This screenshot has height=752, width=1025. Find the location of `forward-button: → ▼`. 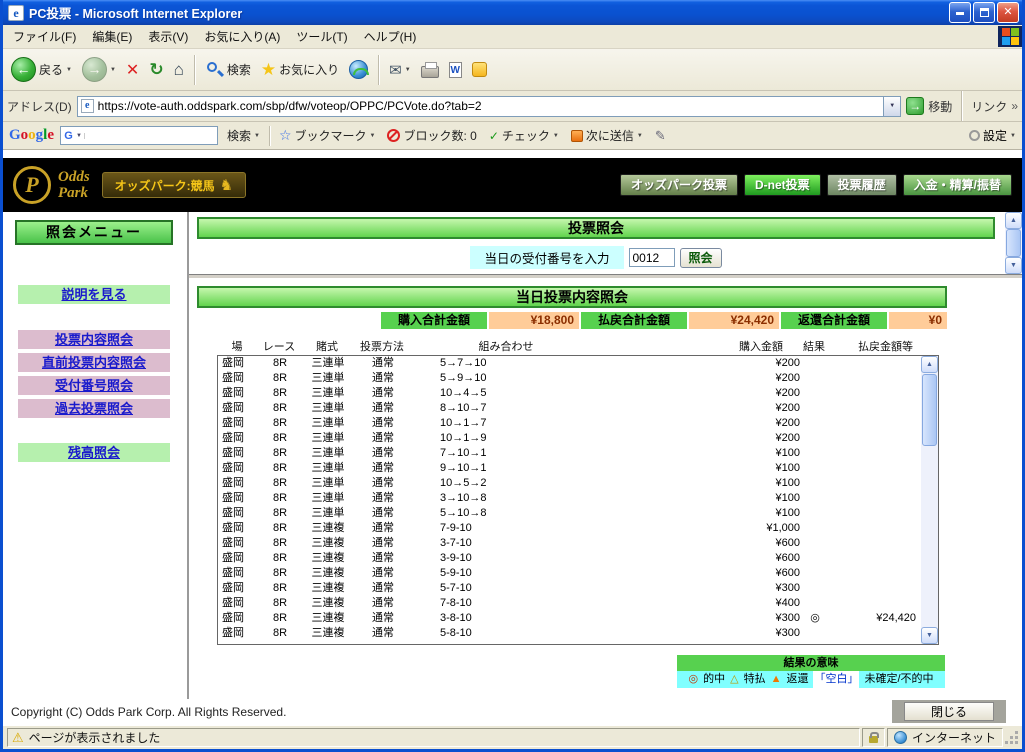

forward-button: → ▼ is located at coordinates (99, 69).